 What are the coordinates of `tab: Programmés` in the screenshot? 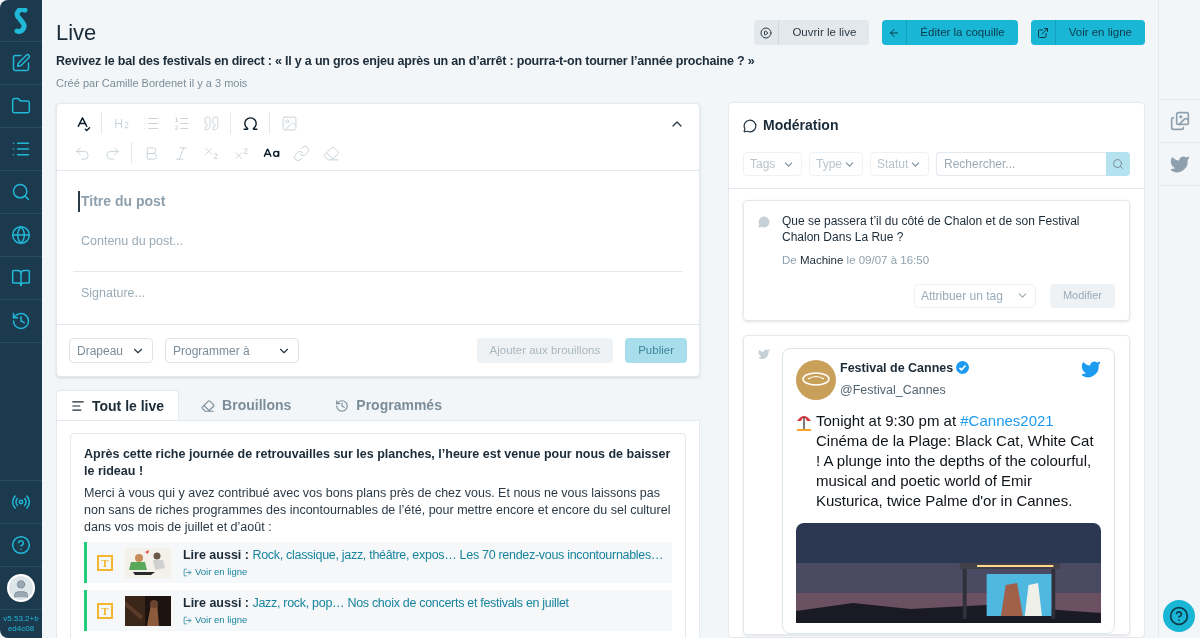 It's located at (388, 406).